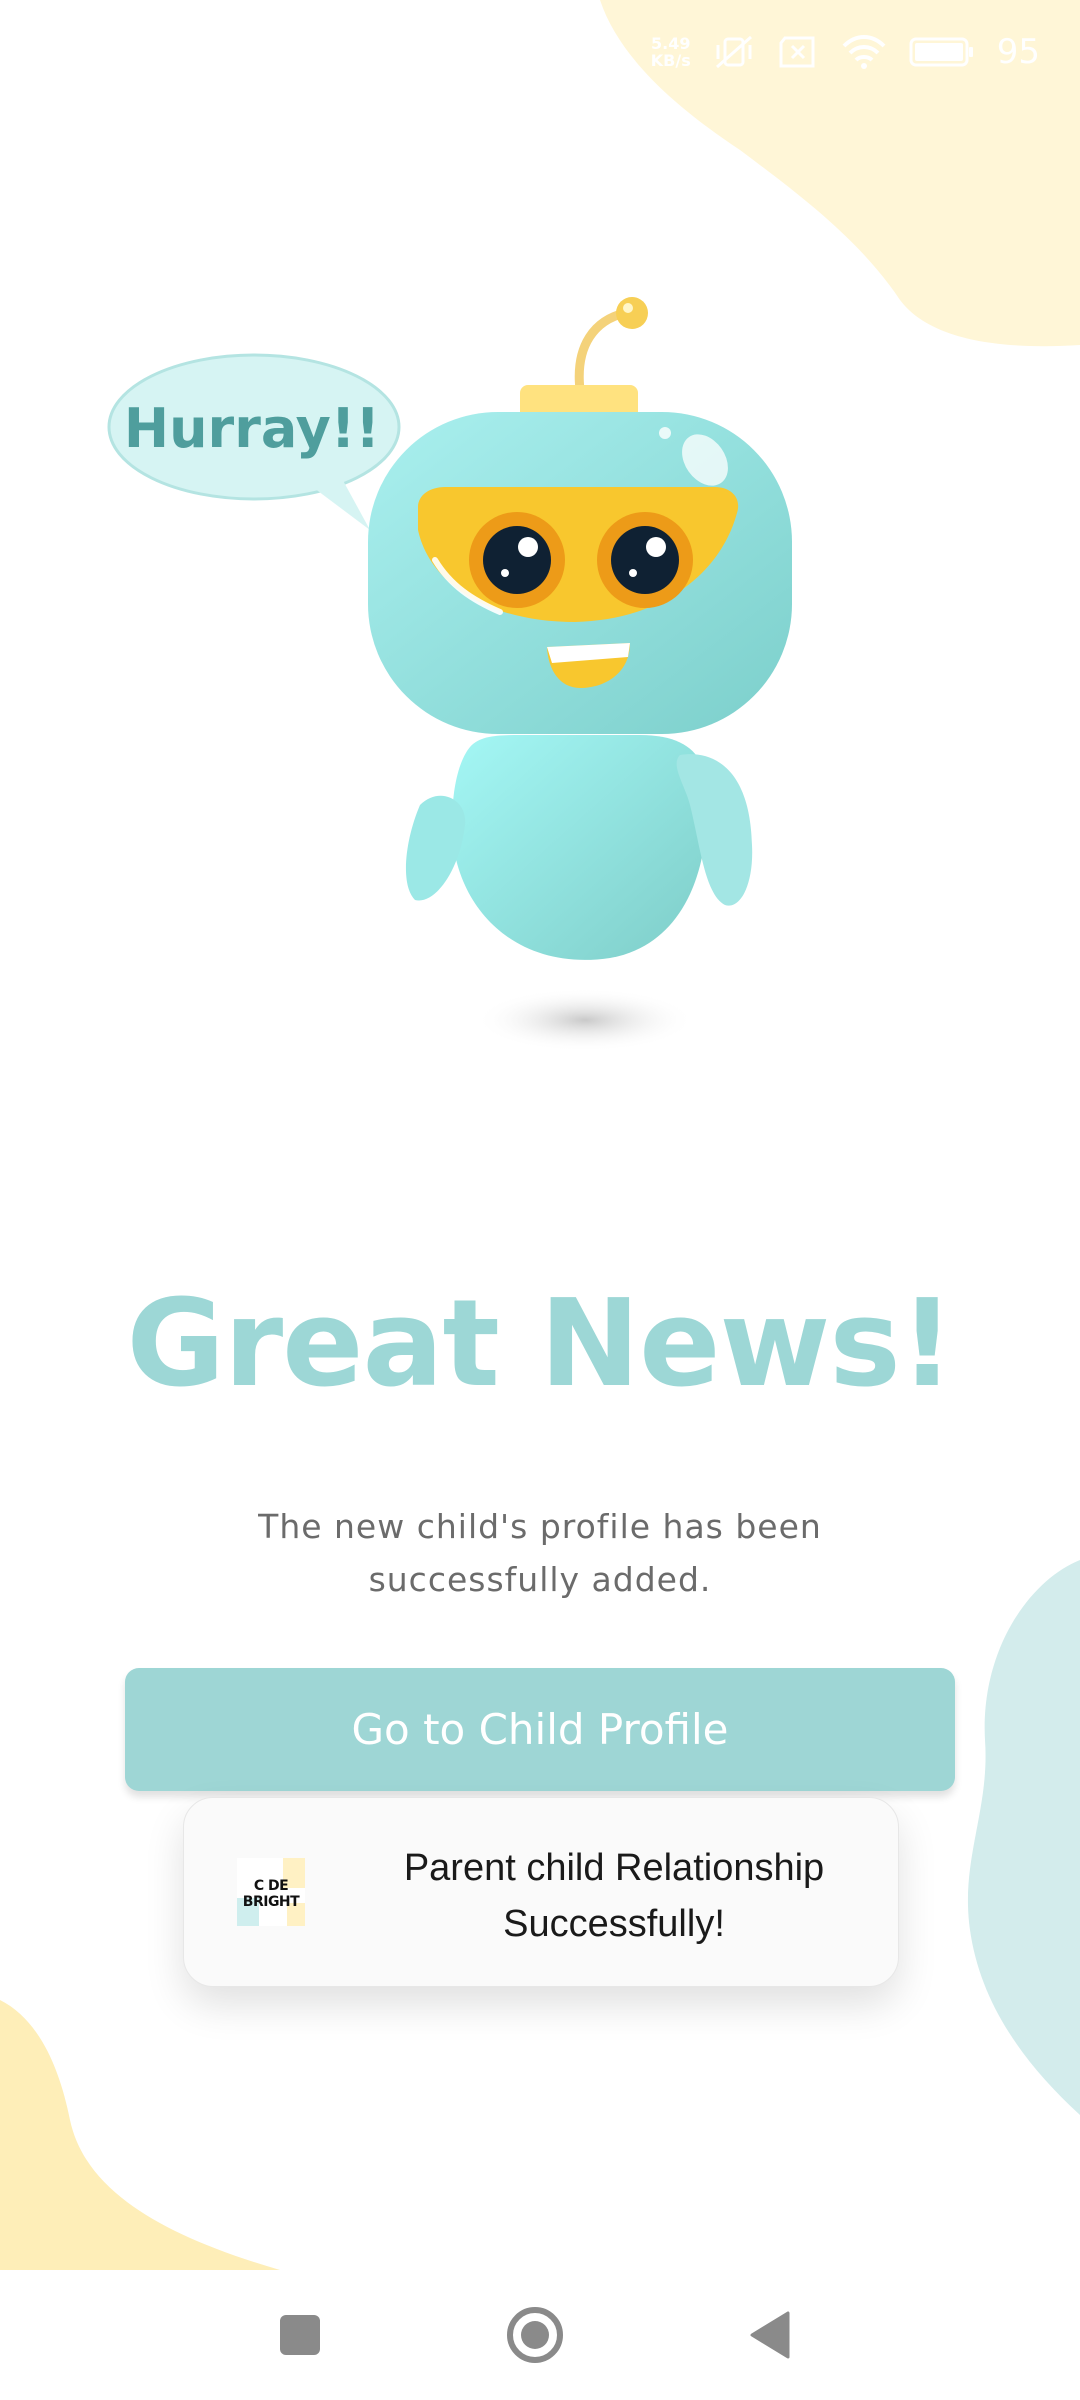  What do you see at coordinates (540, 1729) in the screenshot?
I see `go-to-child-profile-button: Go to Child Profile` at bounding box center [540, 1729].